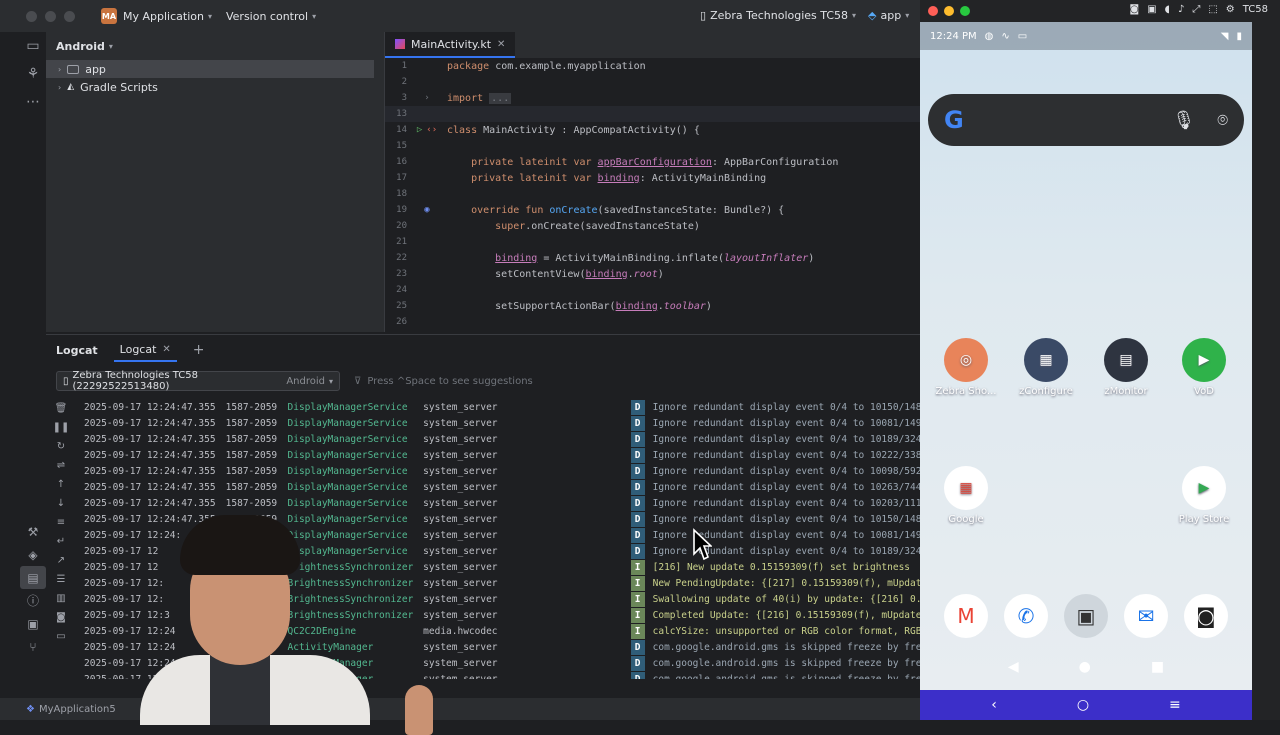 This screenshot has width=1280, height=735. Describe the element at coordinates (61, 541) in the screenshot. I see `wrap-icon: ↵` at that location.